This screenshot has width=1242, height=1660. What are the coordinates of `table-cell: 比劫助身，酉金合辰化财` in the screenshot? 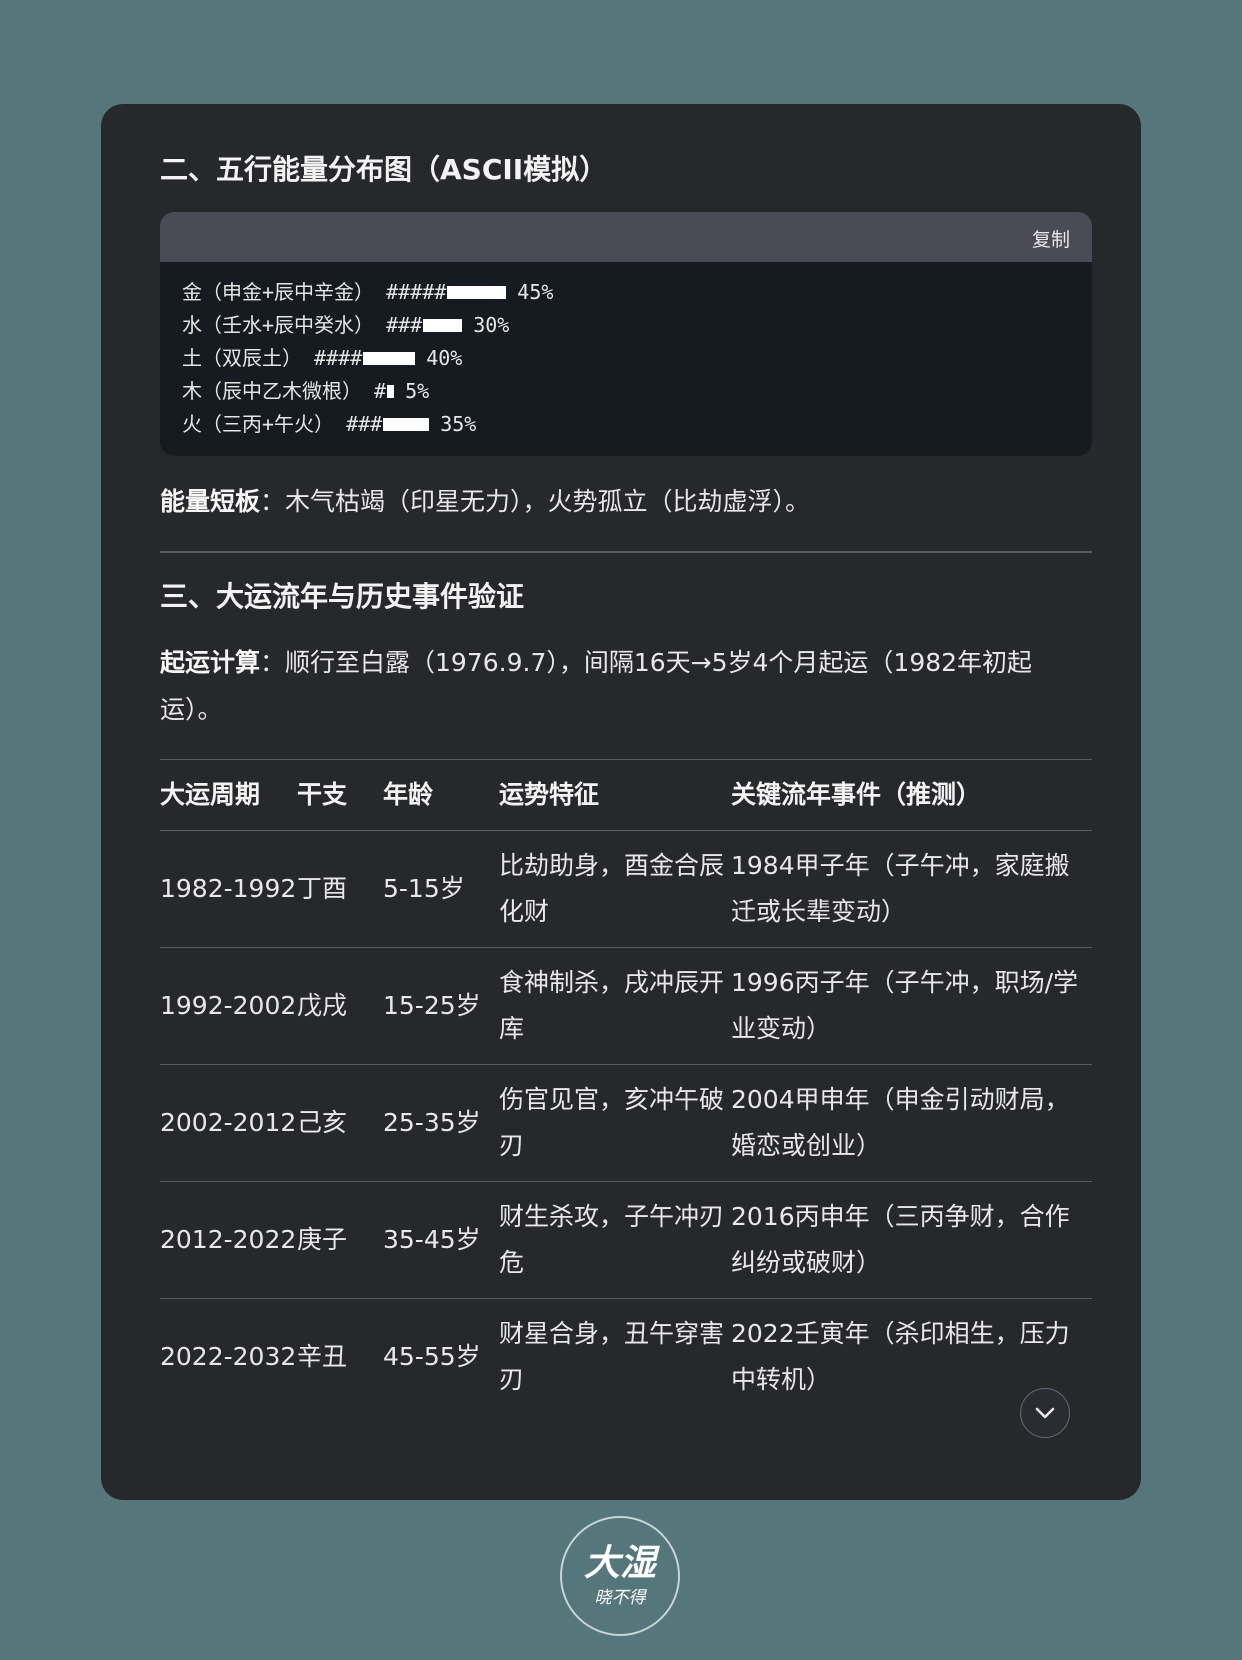 It's located at (612, 888).